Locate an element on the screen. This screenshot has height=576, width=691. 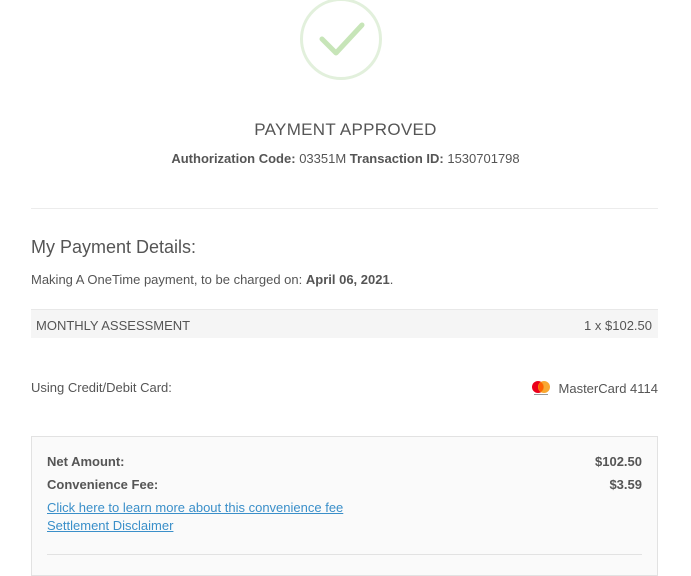
approved-check-circle is located at coordinates (341, 40).